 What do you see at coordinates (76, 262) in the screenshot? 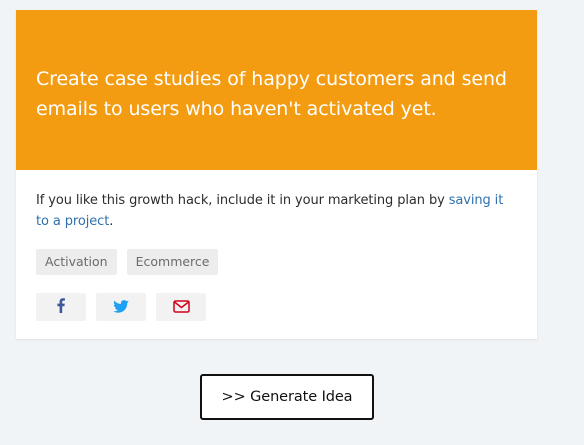
I see `tag-activation: Activation` at bounding box center [76, 262].